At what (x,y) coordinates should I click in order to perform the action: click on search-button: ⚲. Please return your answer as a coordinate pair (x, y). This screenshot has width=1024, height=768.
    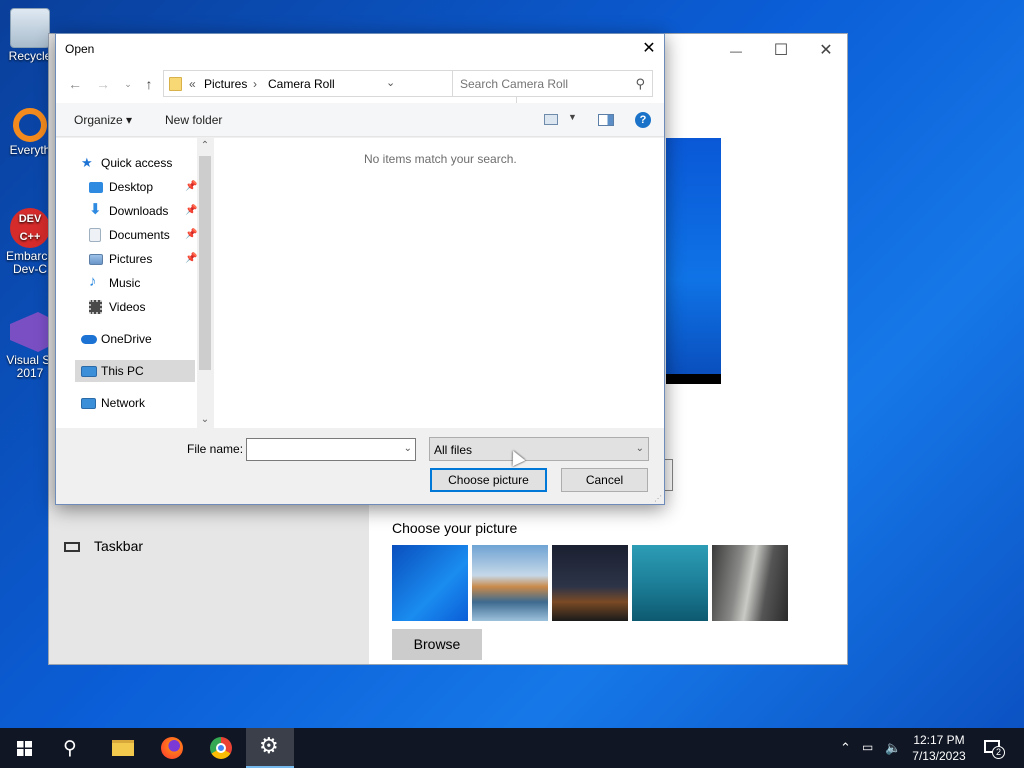
    Looking at the image, I should click on (72, 748).